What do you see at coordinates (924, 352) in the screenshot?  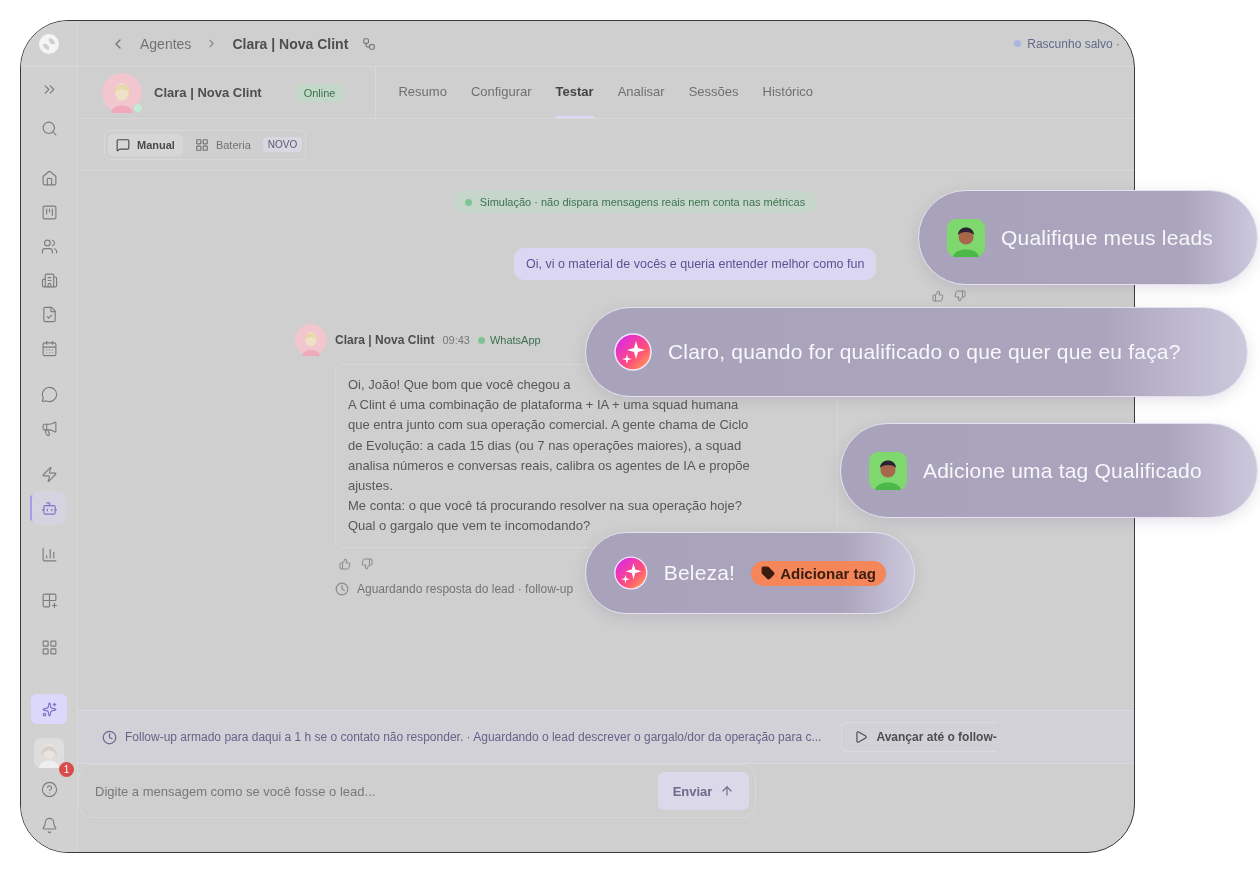 I see `bubble-text: Claro, quando for qualificado o que quer que eu faça?` at bounding box center [924, 352].